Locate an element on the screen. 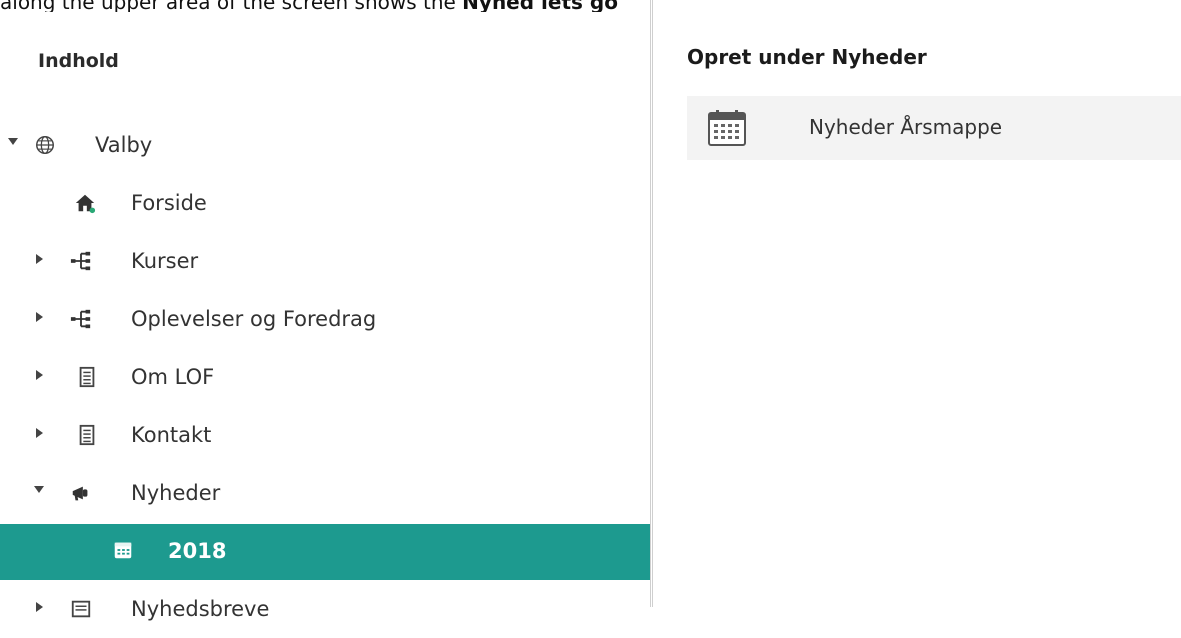 This screenshot has height=638, width=1181. create-panel-title: Opret under Nyheder is located at coordinates (807, 57).